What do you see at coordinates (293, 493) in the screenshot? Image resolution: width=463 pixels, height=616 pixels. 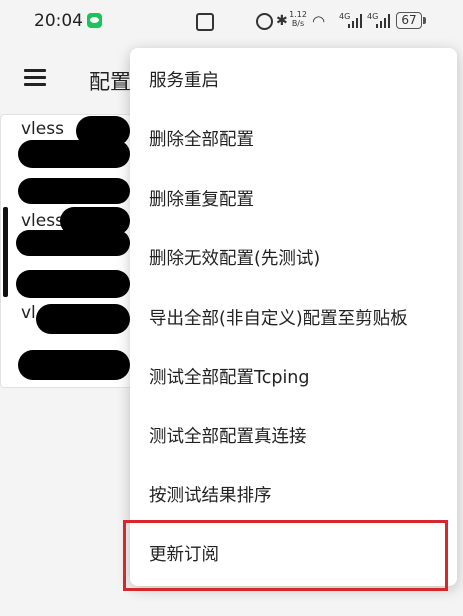 I see `menu-item-sort-by-test-result: 按测试结果排序` at bounding box center [293, 493].